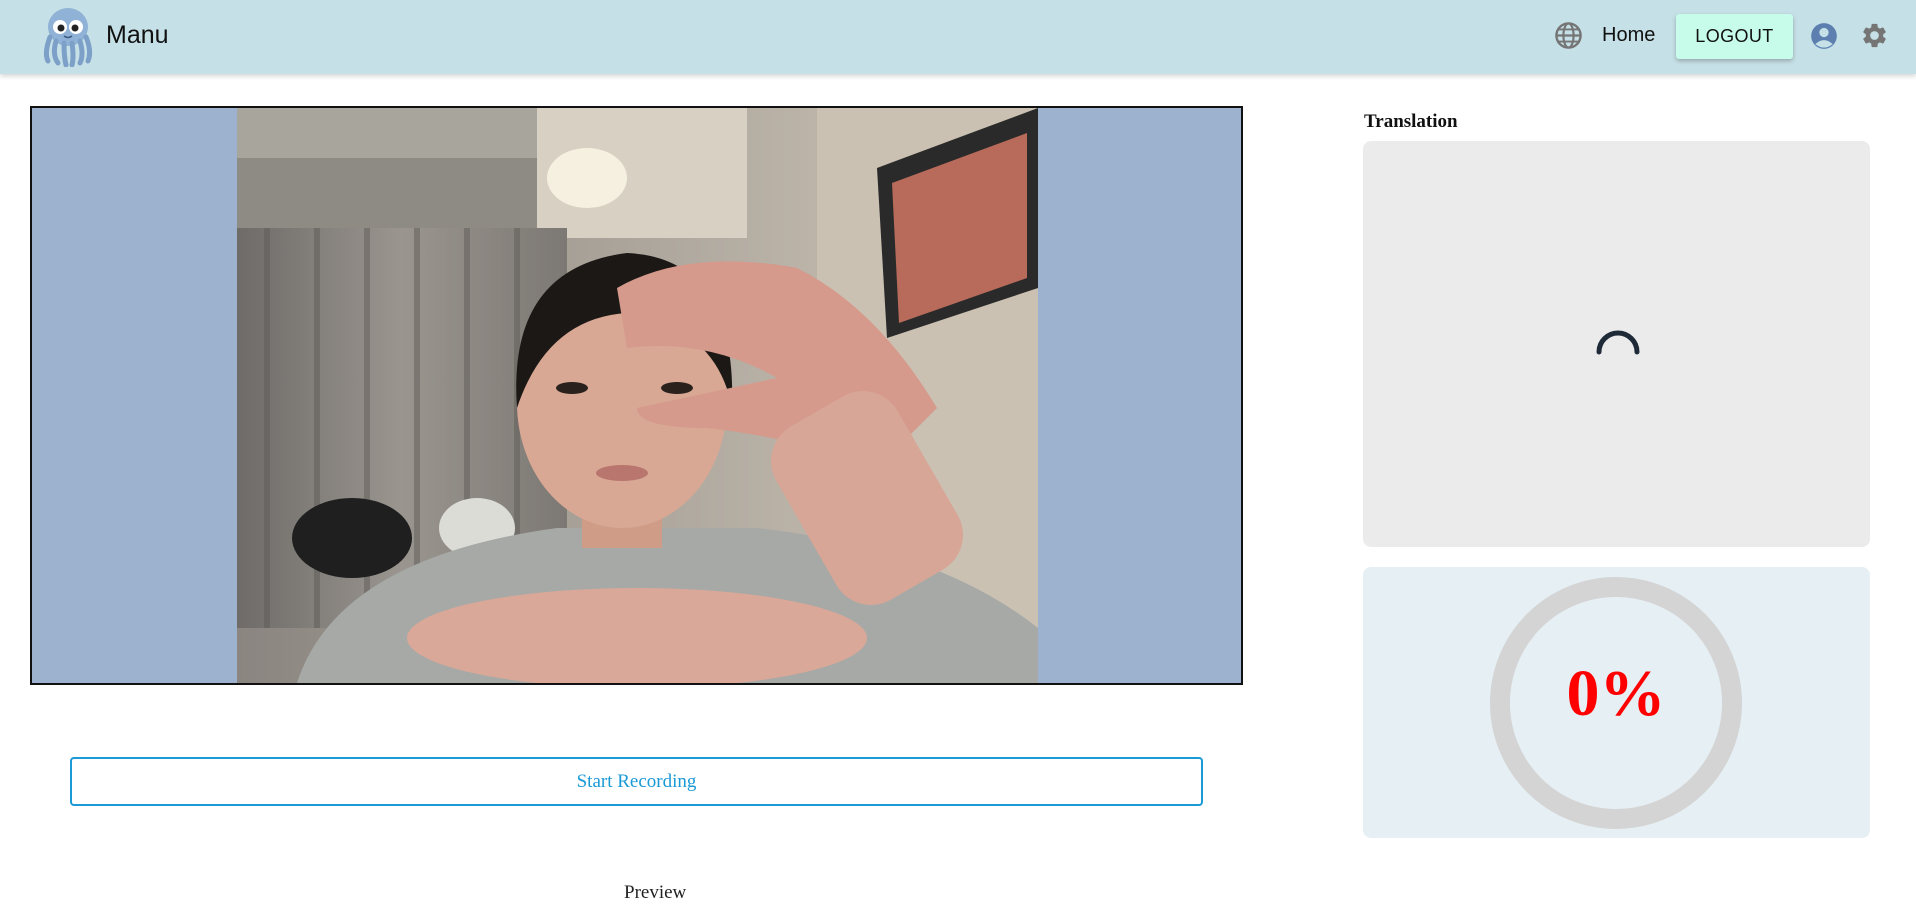 The width and height of the screenshot is (1916, 906). Describe the element at coordinates (1411, 121) in the screenshot. I see `translation-label: Translation` at that location.